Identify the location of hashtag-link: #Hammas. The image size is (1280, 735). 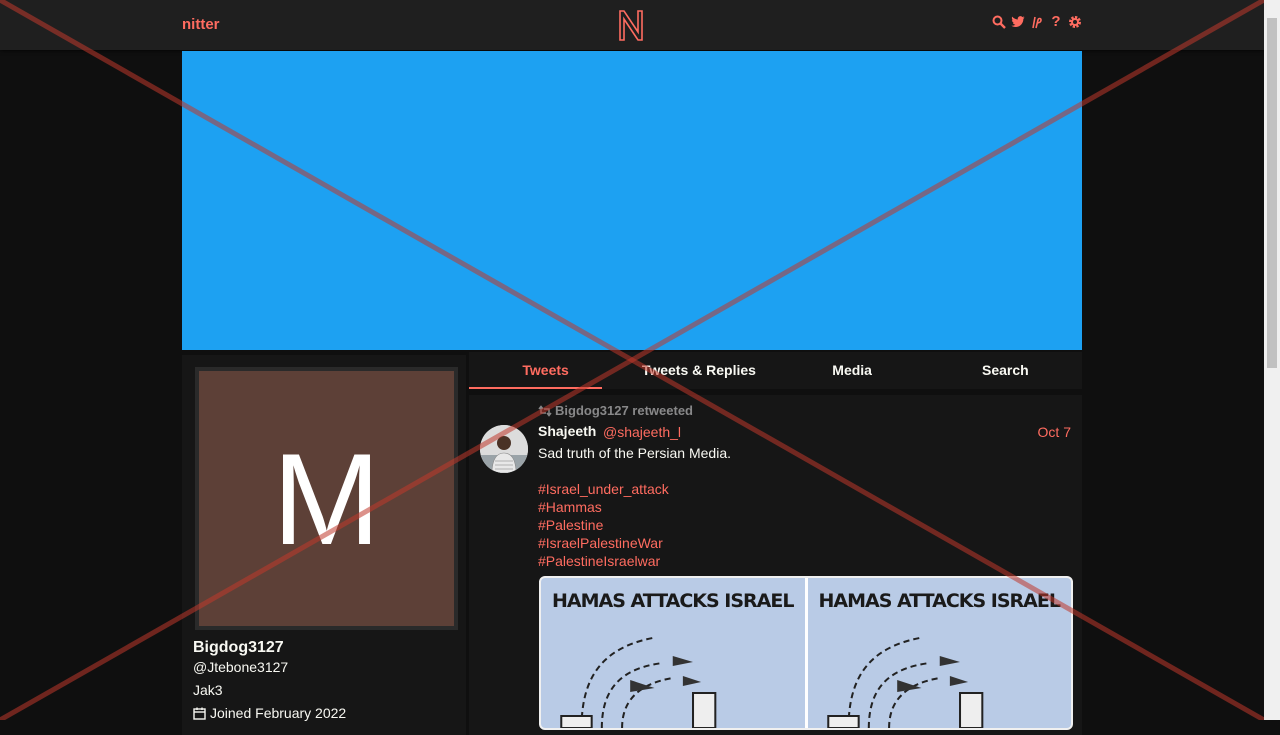
(634, 507).